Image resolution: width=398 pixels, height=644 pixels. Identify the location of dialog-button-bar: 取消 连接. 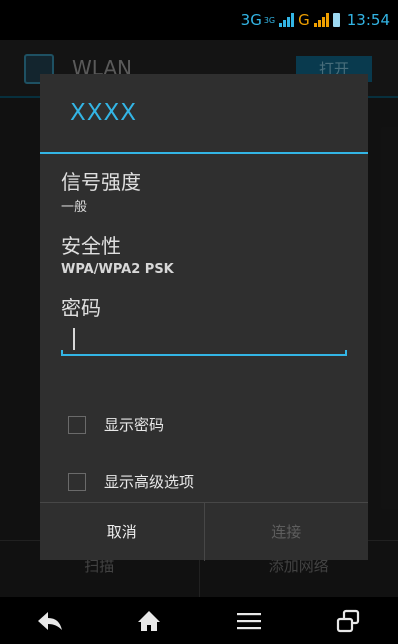
(204, 531).